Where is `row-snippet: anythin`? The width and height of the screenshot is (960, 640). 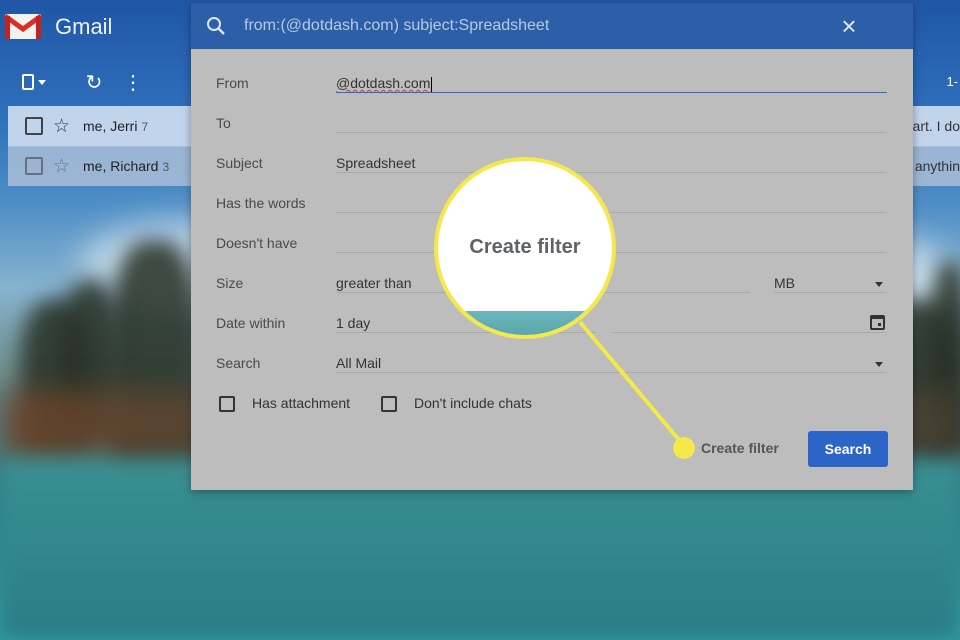 row-snippet: anythin is located at coordinates (937, 166).